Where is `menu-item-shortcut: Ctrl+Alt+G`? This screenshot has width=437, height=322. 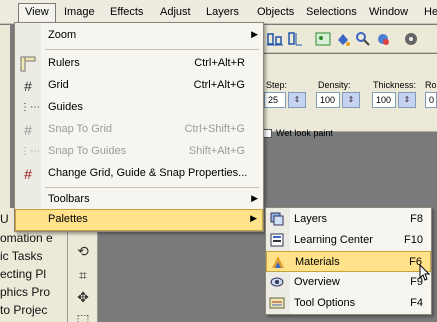 menu-item-shortcut: Ctrl+Alt+G is located at coordinates (219, 85).